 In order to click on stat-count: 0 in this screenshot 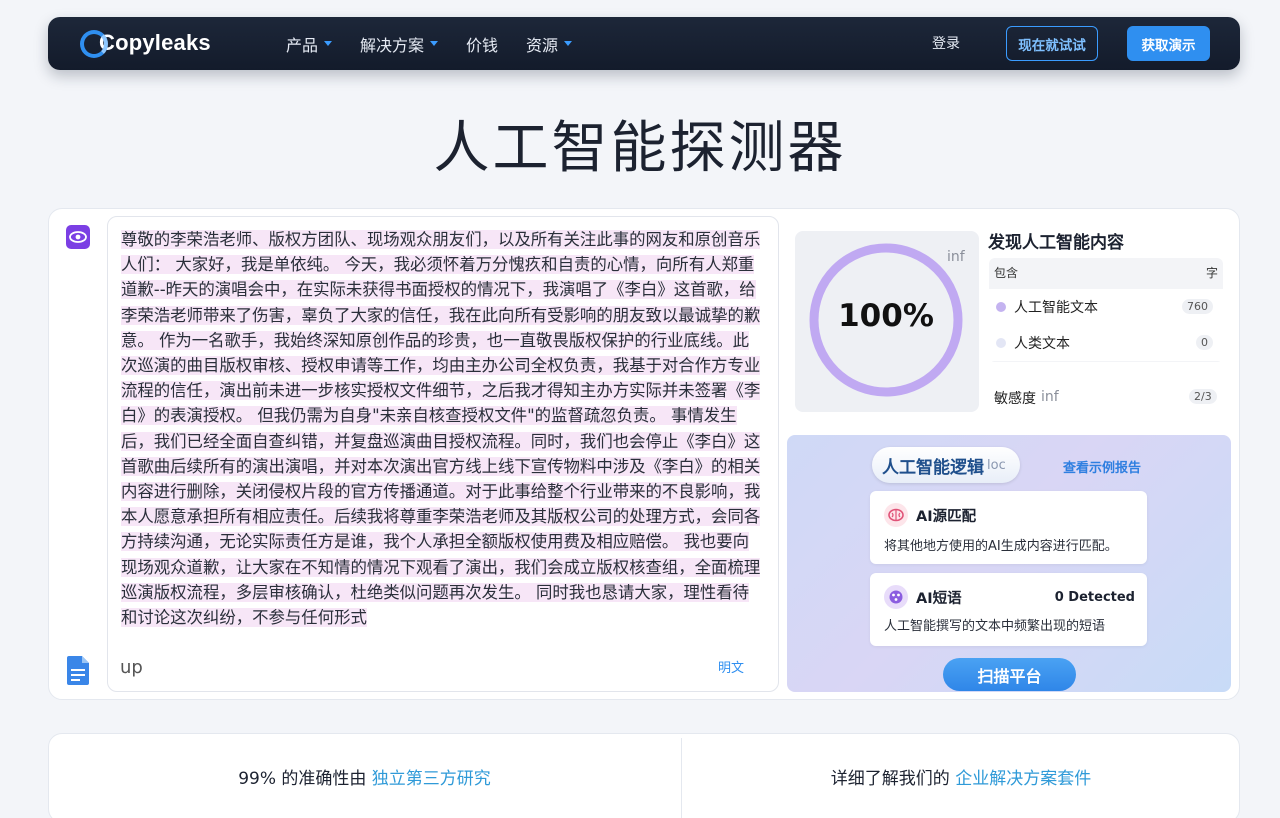, I will do `click(1204, 342)`.